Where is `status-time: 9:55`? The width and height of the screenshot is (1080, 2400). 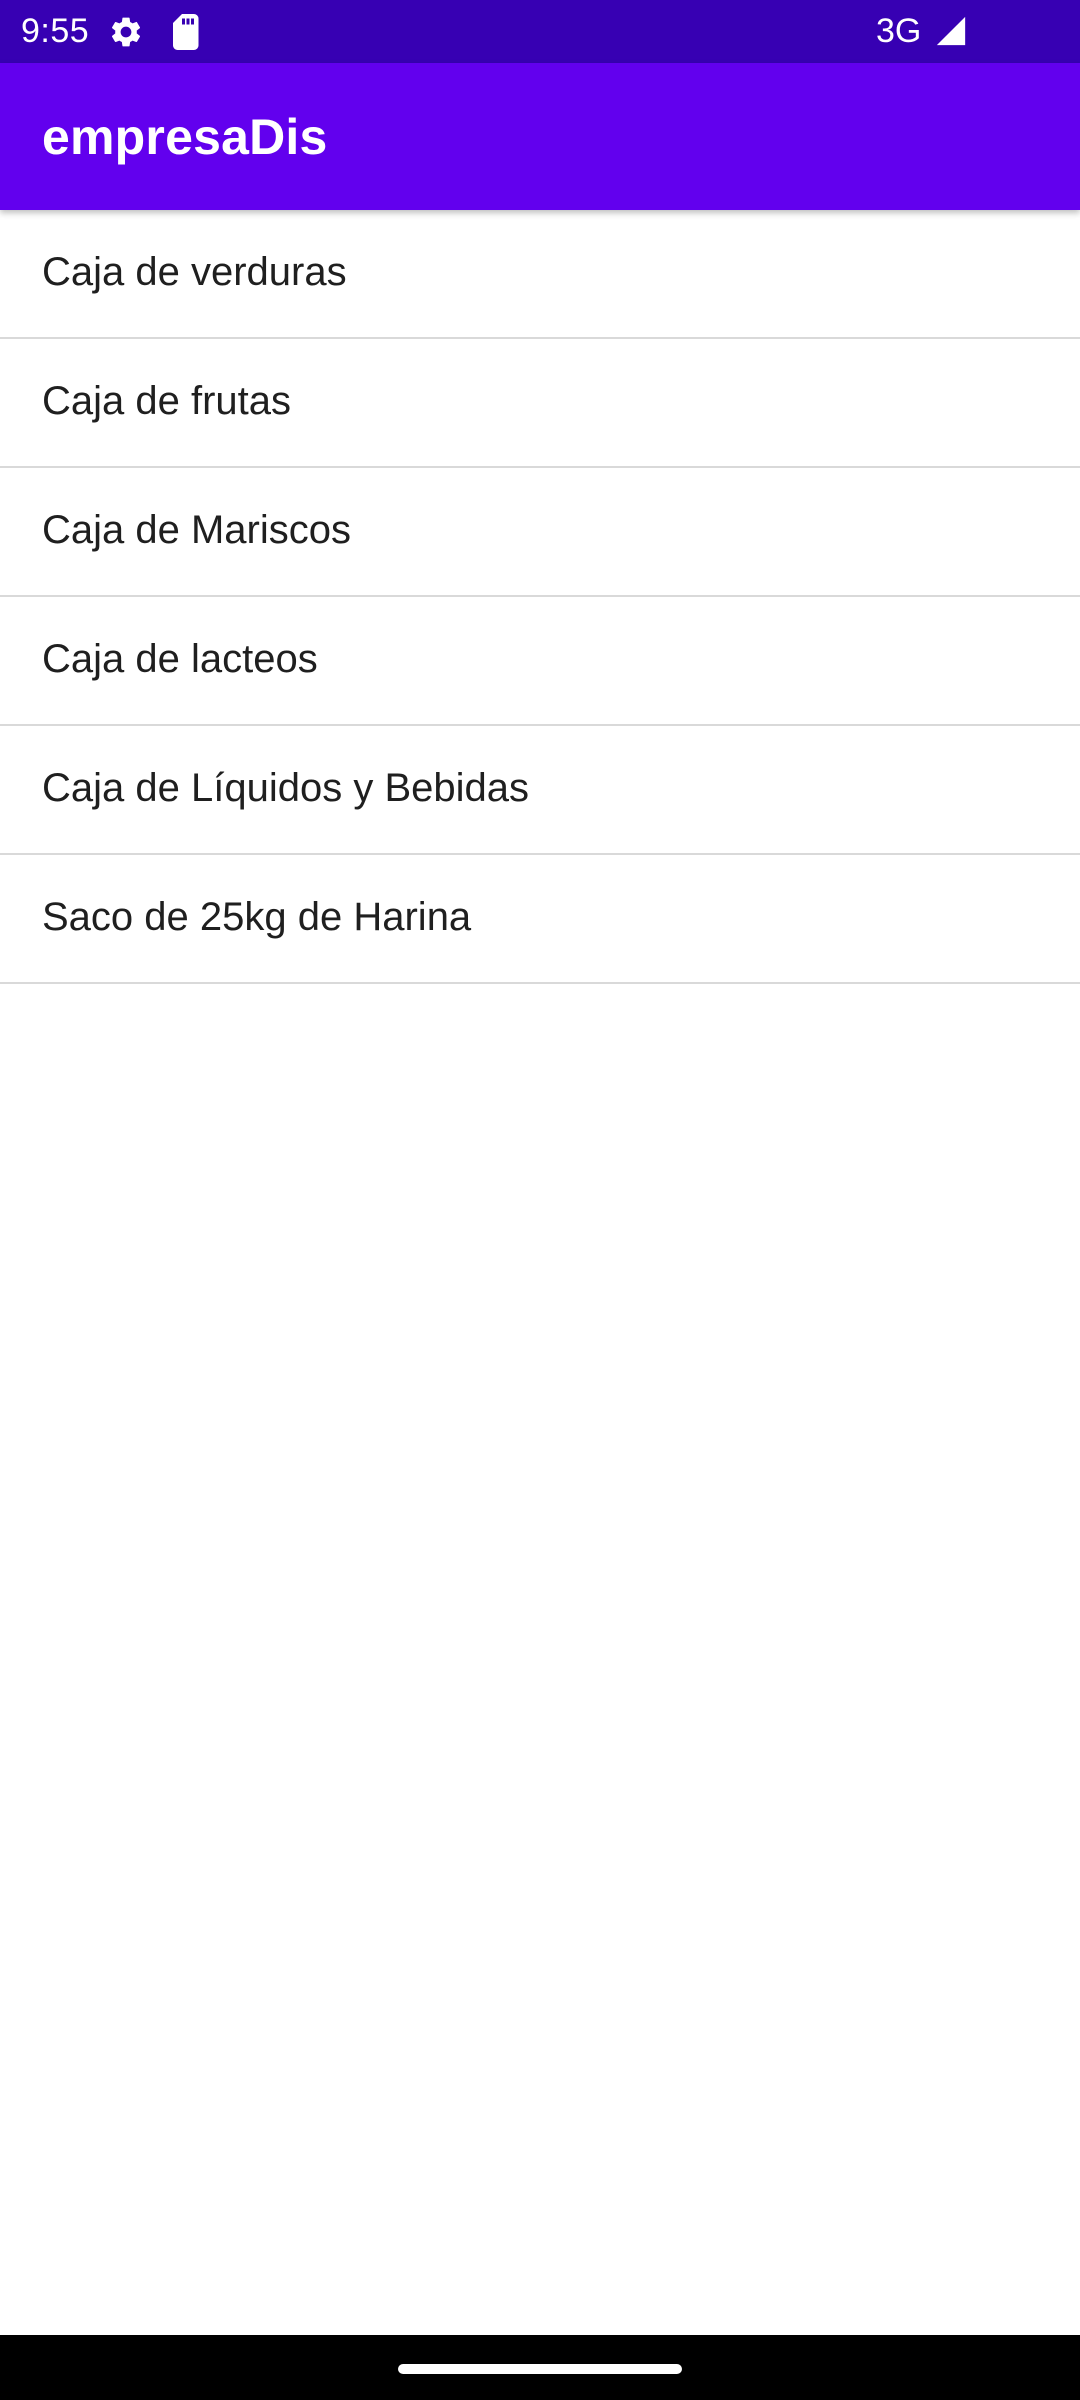
status-time: 9:55 is located at coordinates (55, 31).